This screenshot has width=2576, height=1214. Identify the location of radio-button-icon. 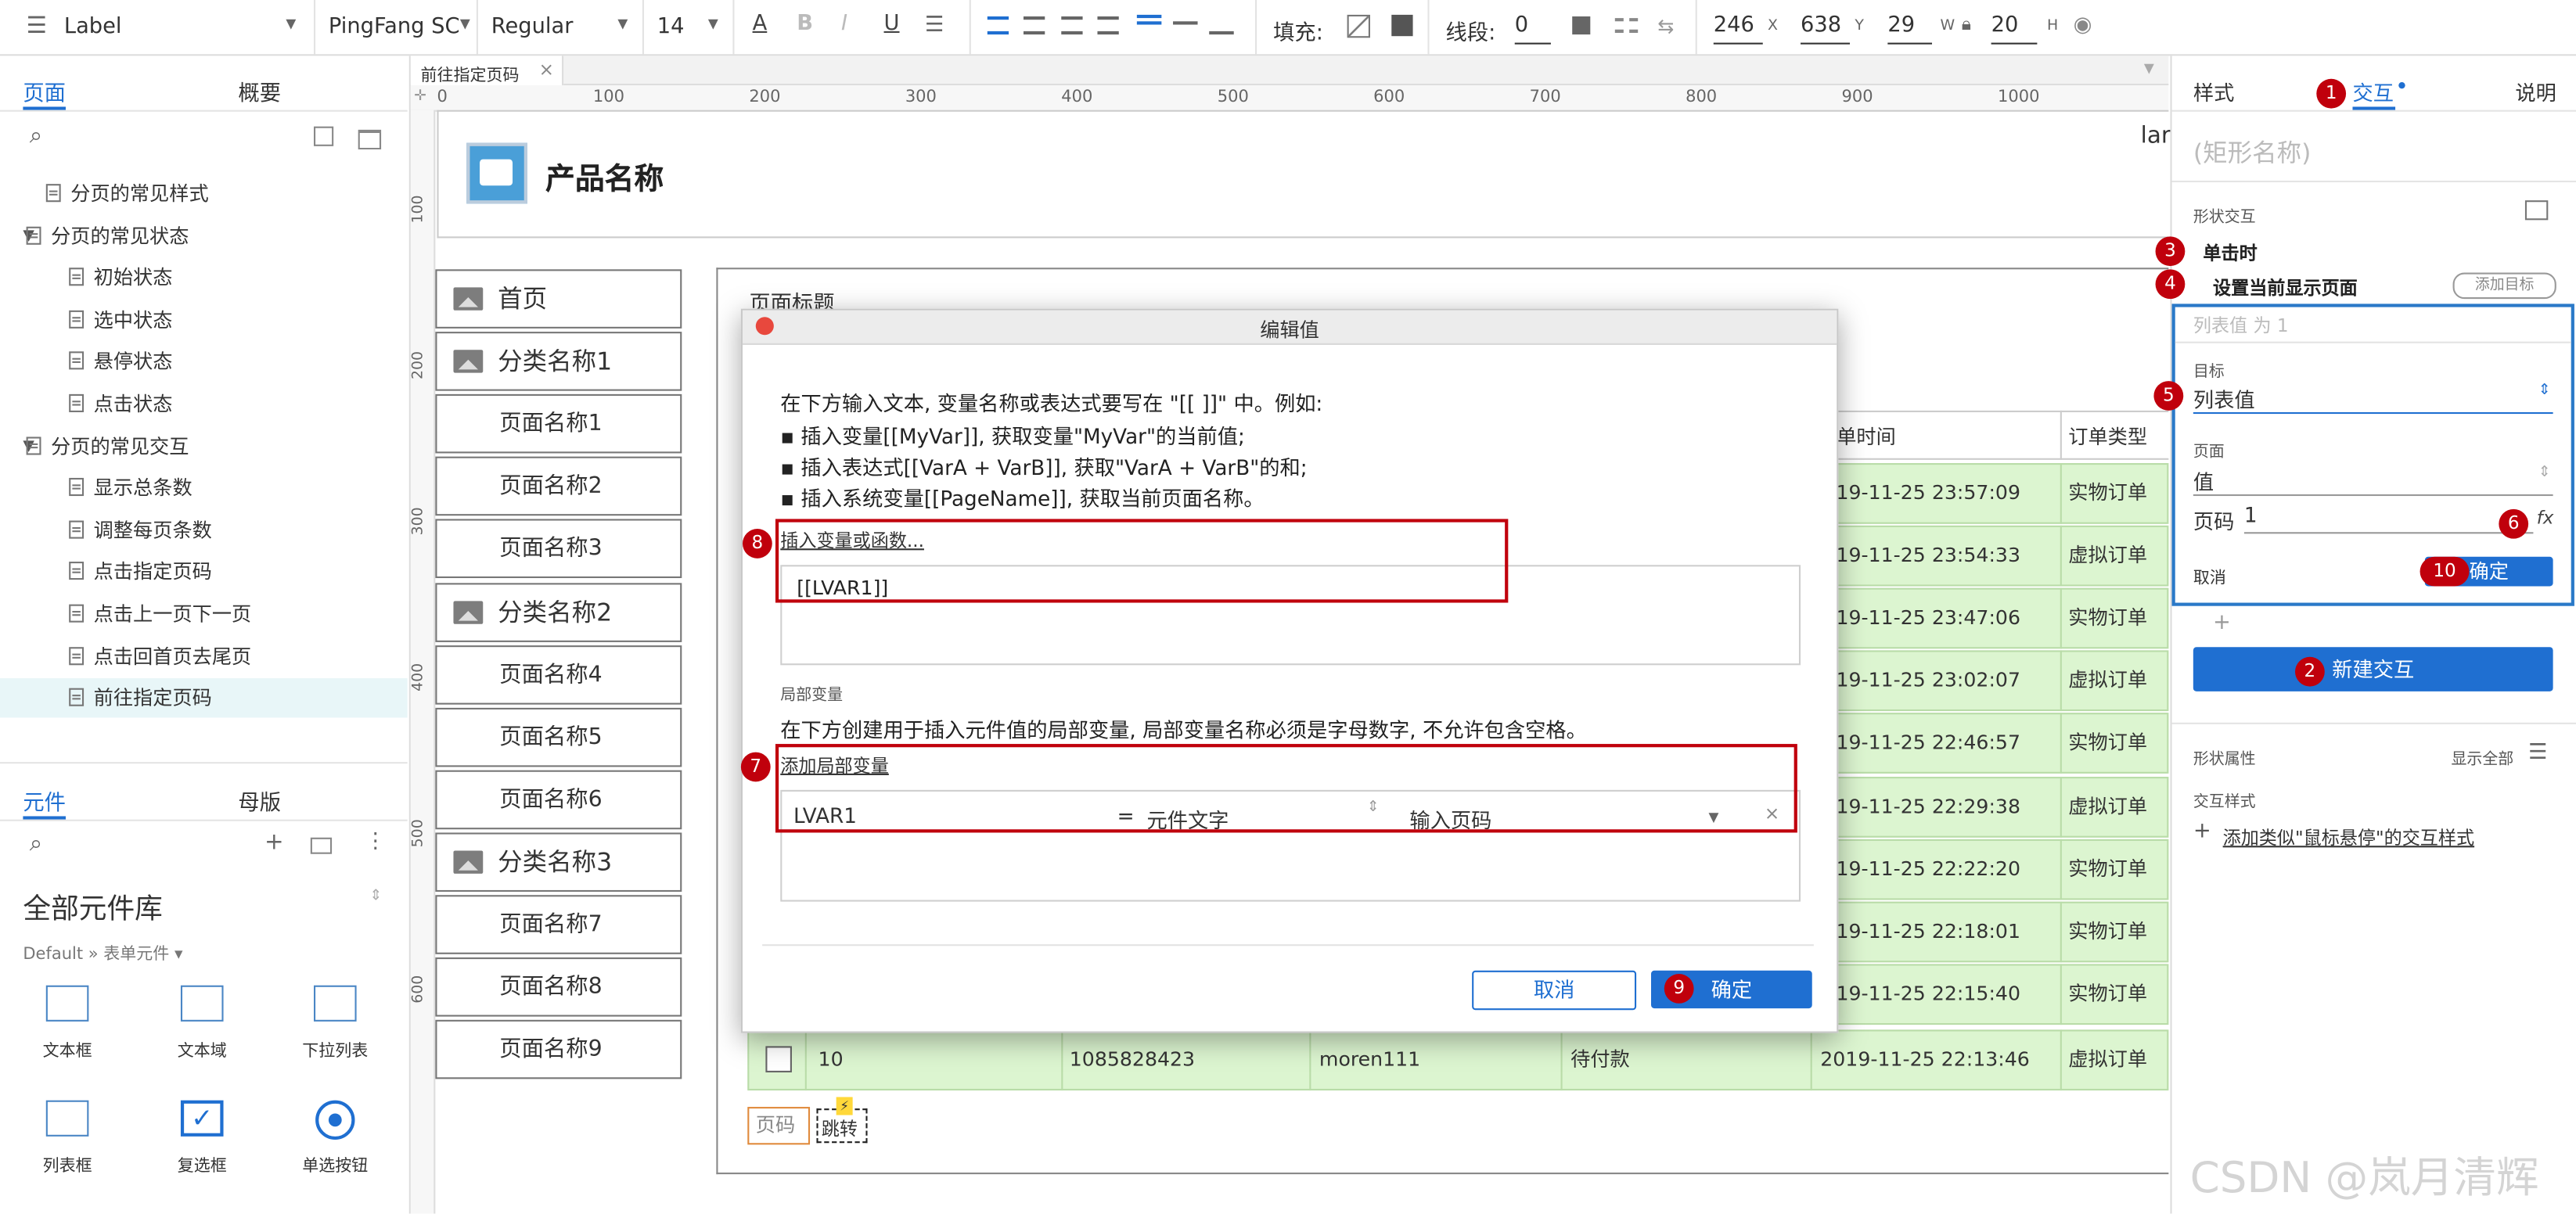
(335, 1120).